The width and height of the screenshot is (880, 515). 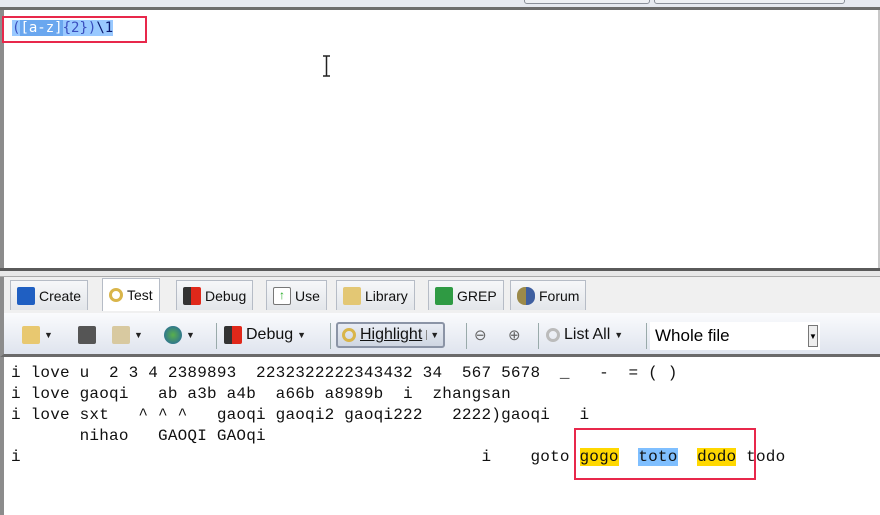 I want to click on tab-create: Create, so click(x=49, y=295).